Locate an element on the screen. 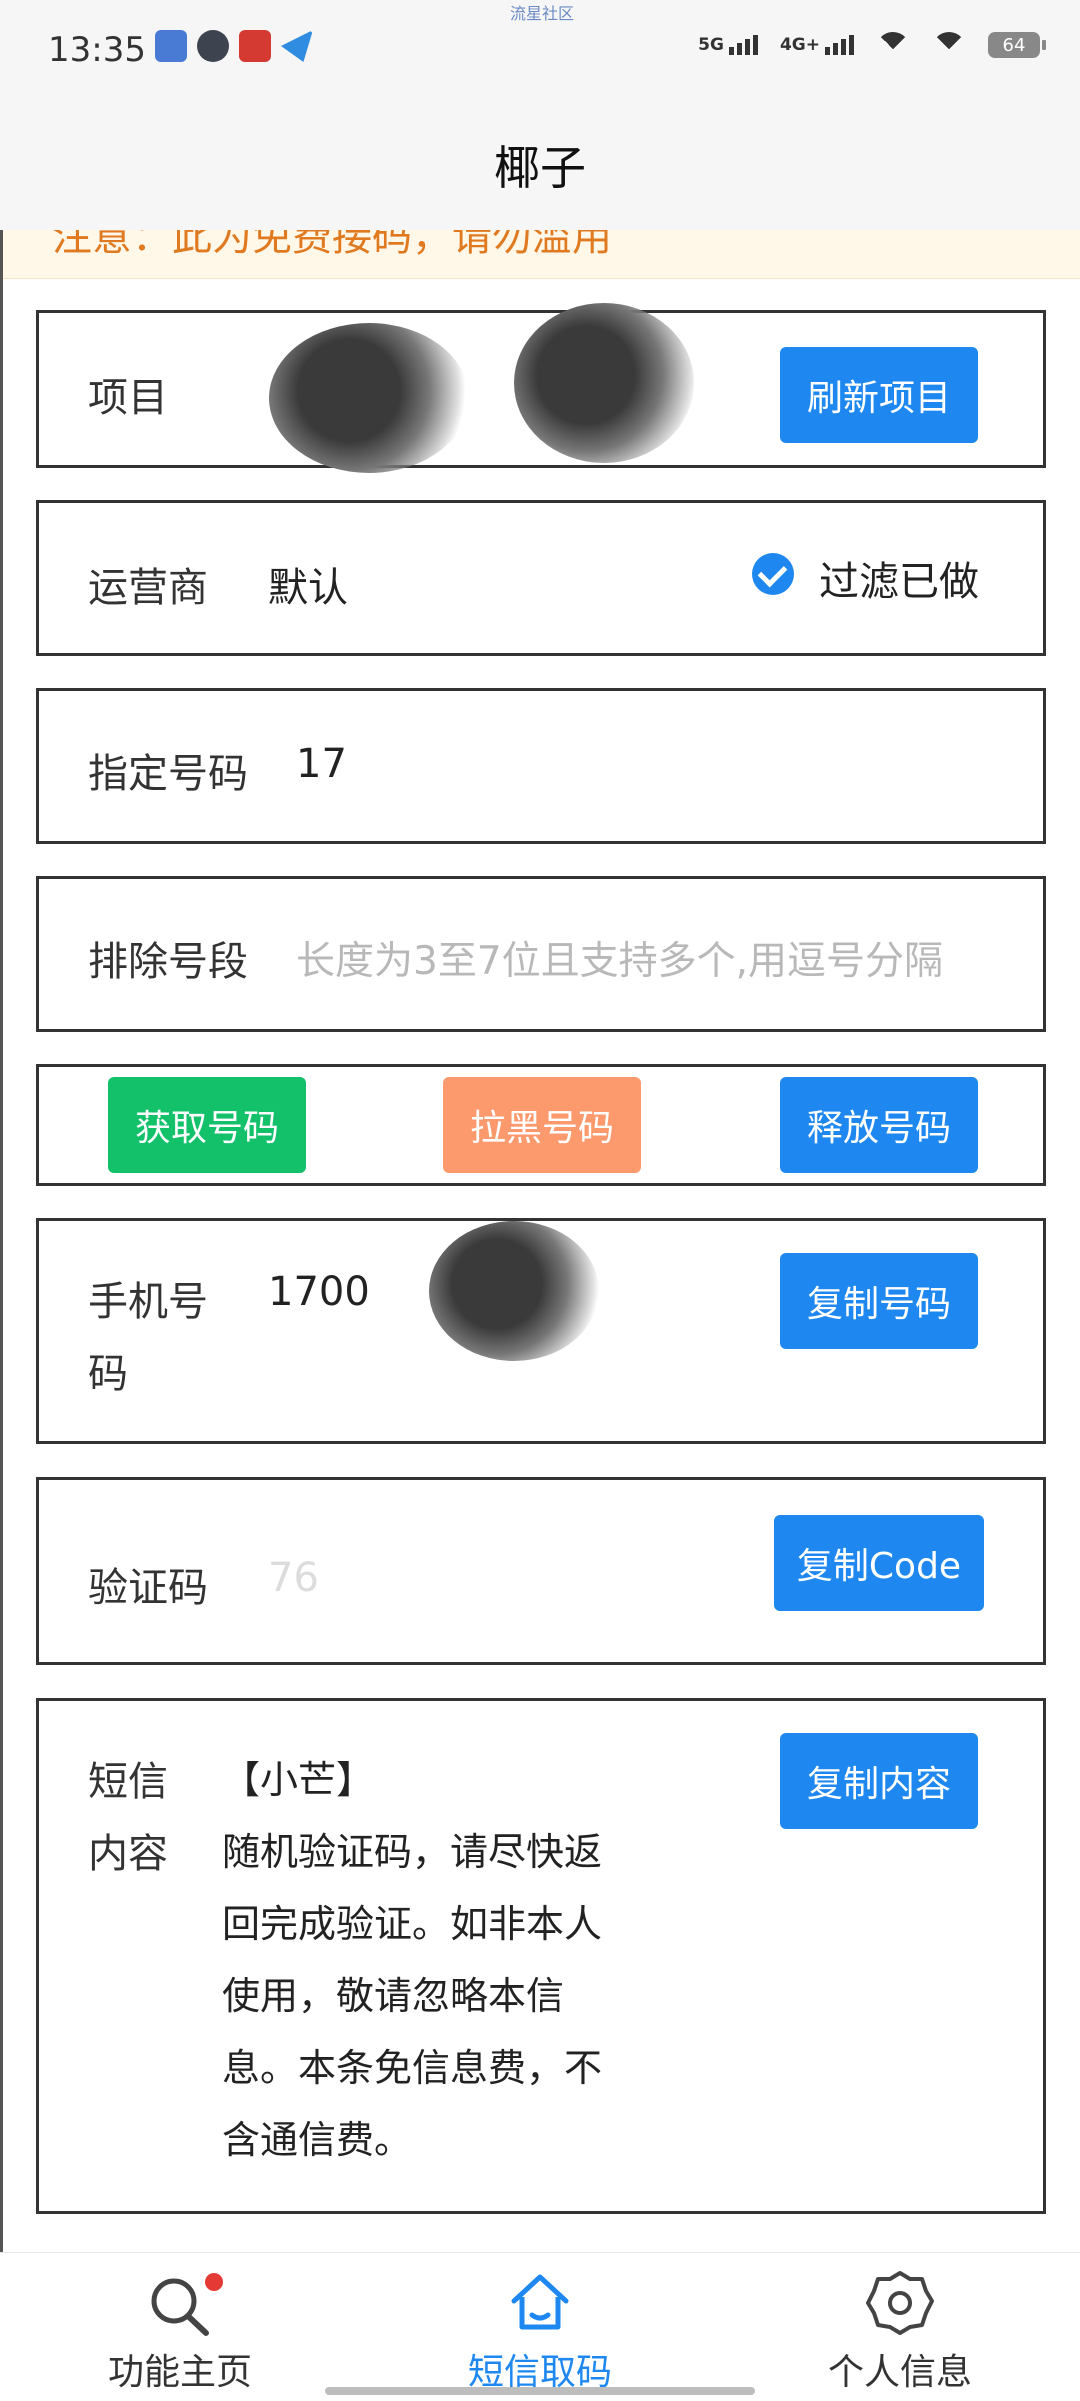  operator-value: 默认 is located at coordinates (308, 584).